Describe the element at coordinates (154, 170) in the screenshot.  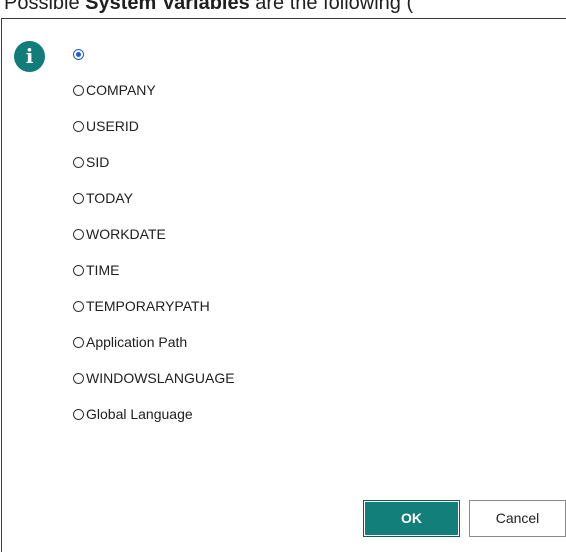
I see `option-sid: SID` at that location.